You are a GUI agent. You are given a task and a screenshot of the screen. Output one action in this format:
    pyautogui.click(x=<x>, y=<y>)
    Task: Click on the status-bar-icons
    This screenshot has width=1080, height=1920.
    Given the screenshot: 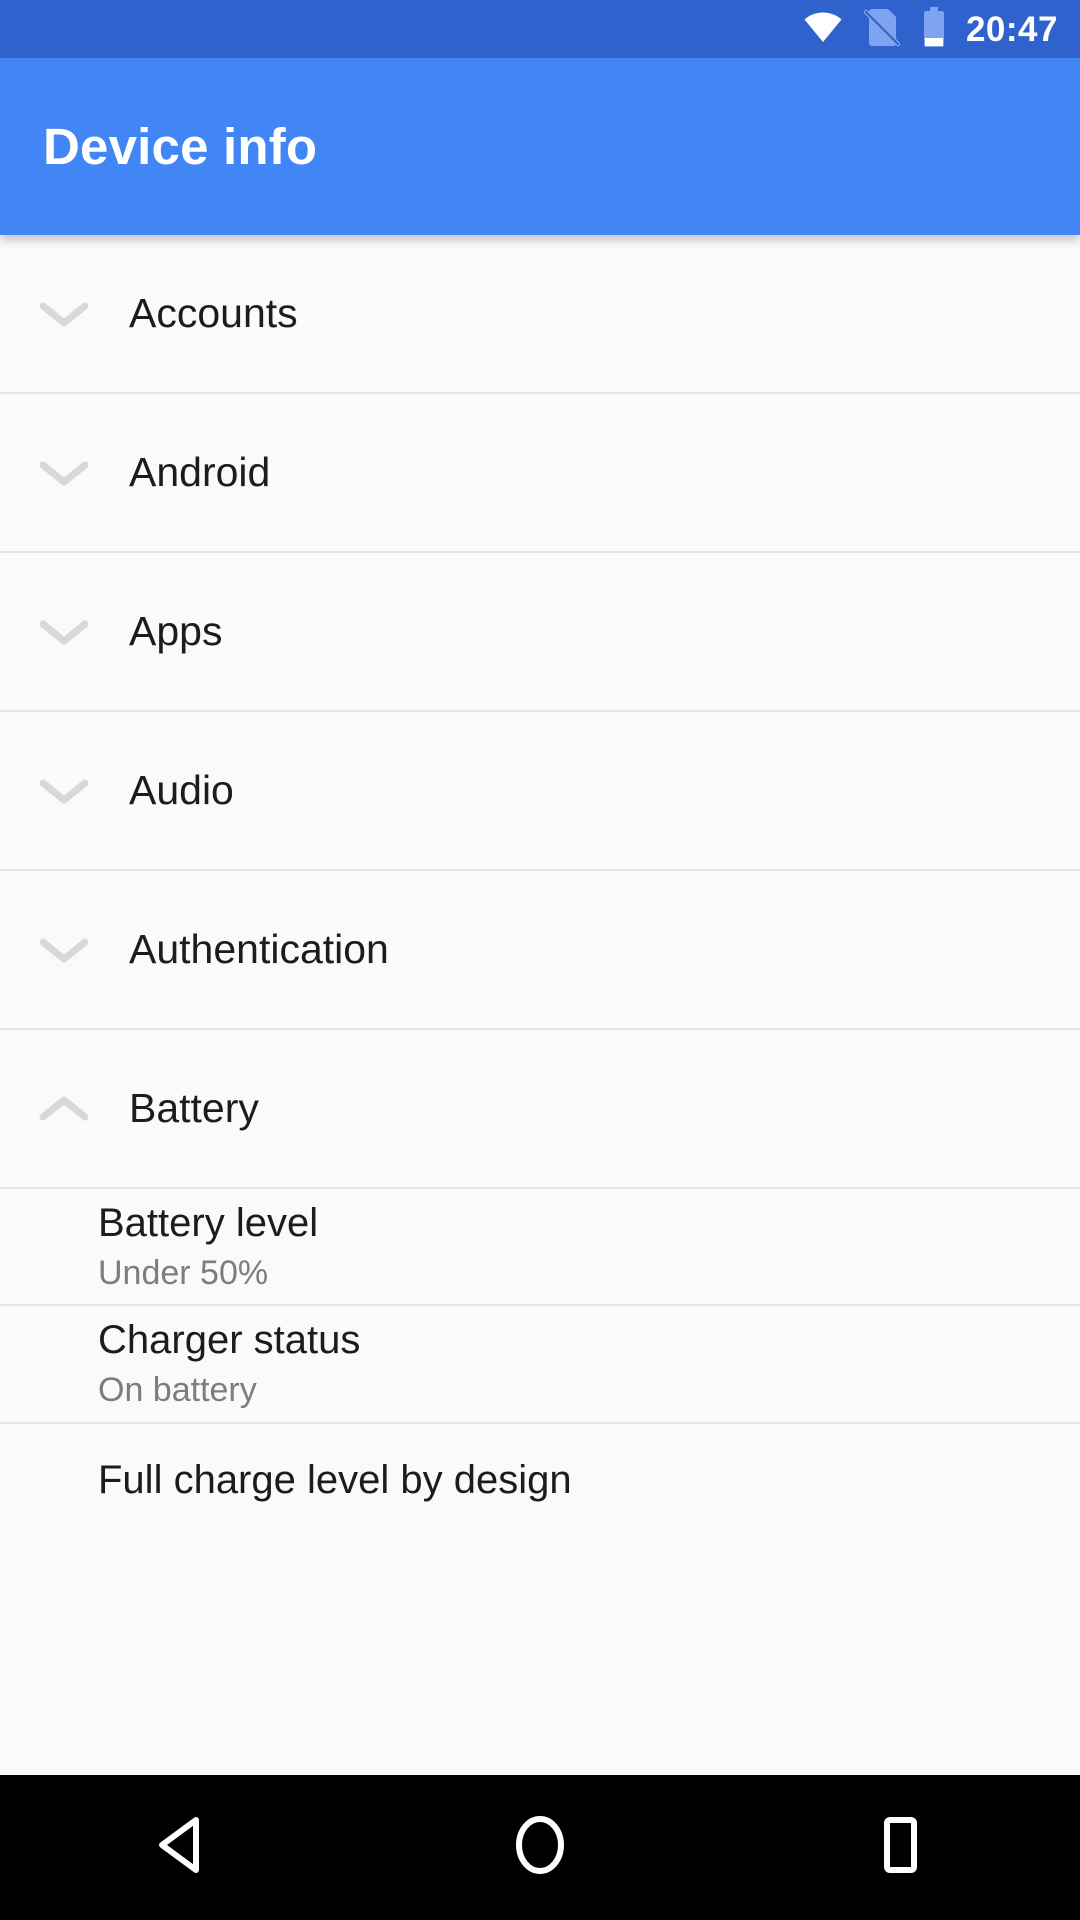 What is the action you would take?
    pyautogui.click(x=875, y=29)
    